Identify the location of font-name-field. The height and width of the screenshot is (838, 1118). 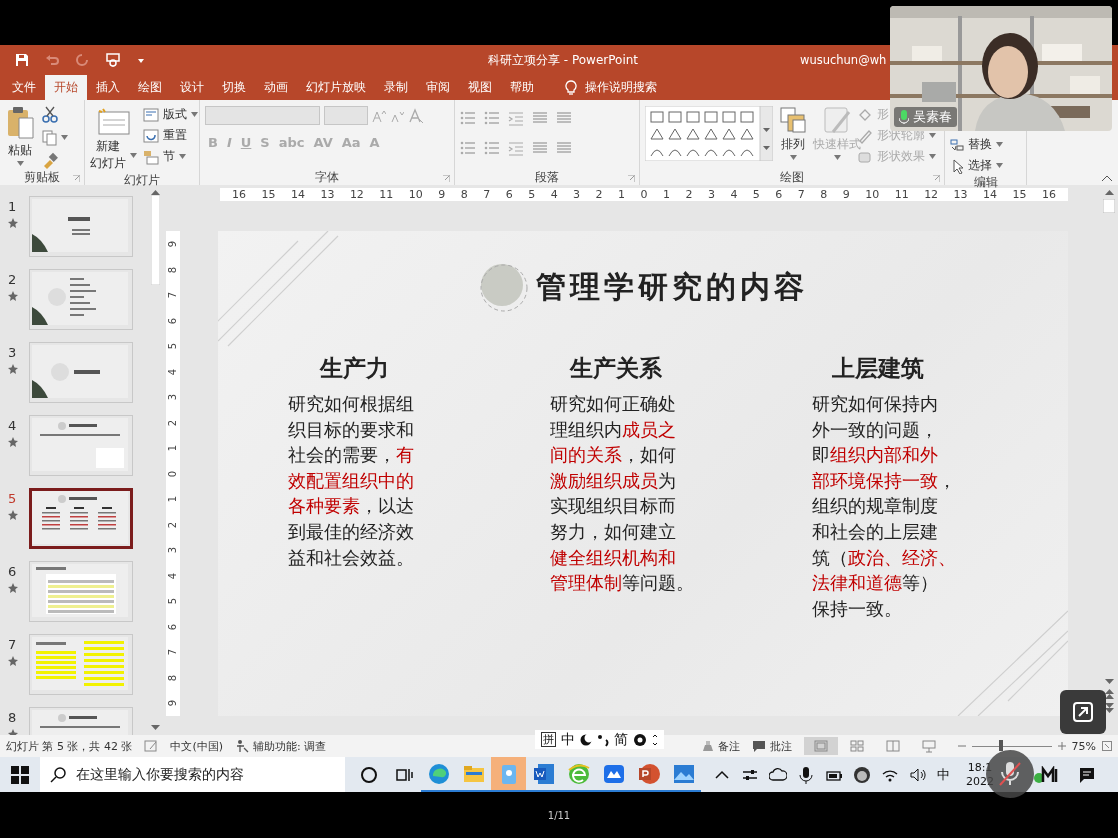
(262, 115).